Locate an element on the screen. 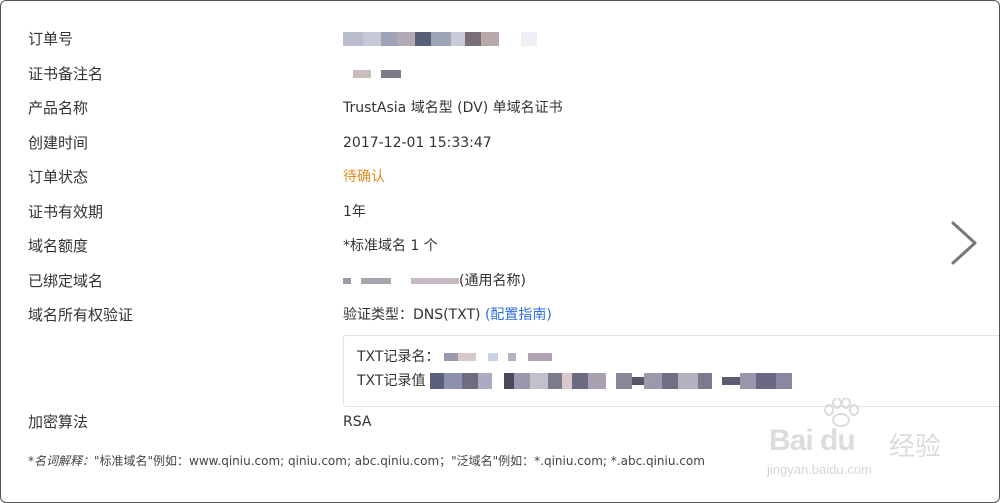 The width and height of the screenshot is (1000, 503). txt-name-row: TXT记录名： is located at coordinates (454, 357).